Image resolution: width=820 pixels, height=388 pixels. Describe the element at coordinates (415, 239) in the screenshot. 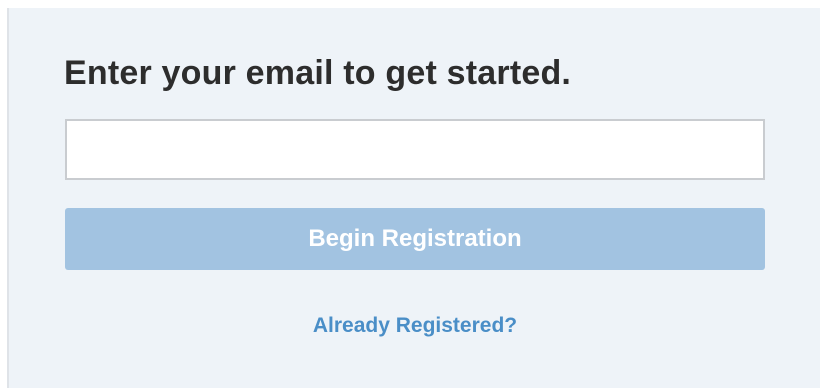

I see `begin-registration-button: Begin Registration` at that location.